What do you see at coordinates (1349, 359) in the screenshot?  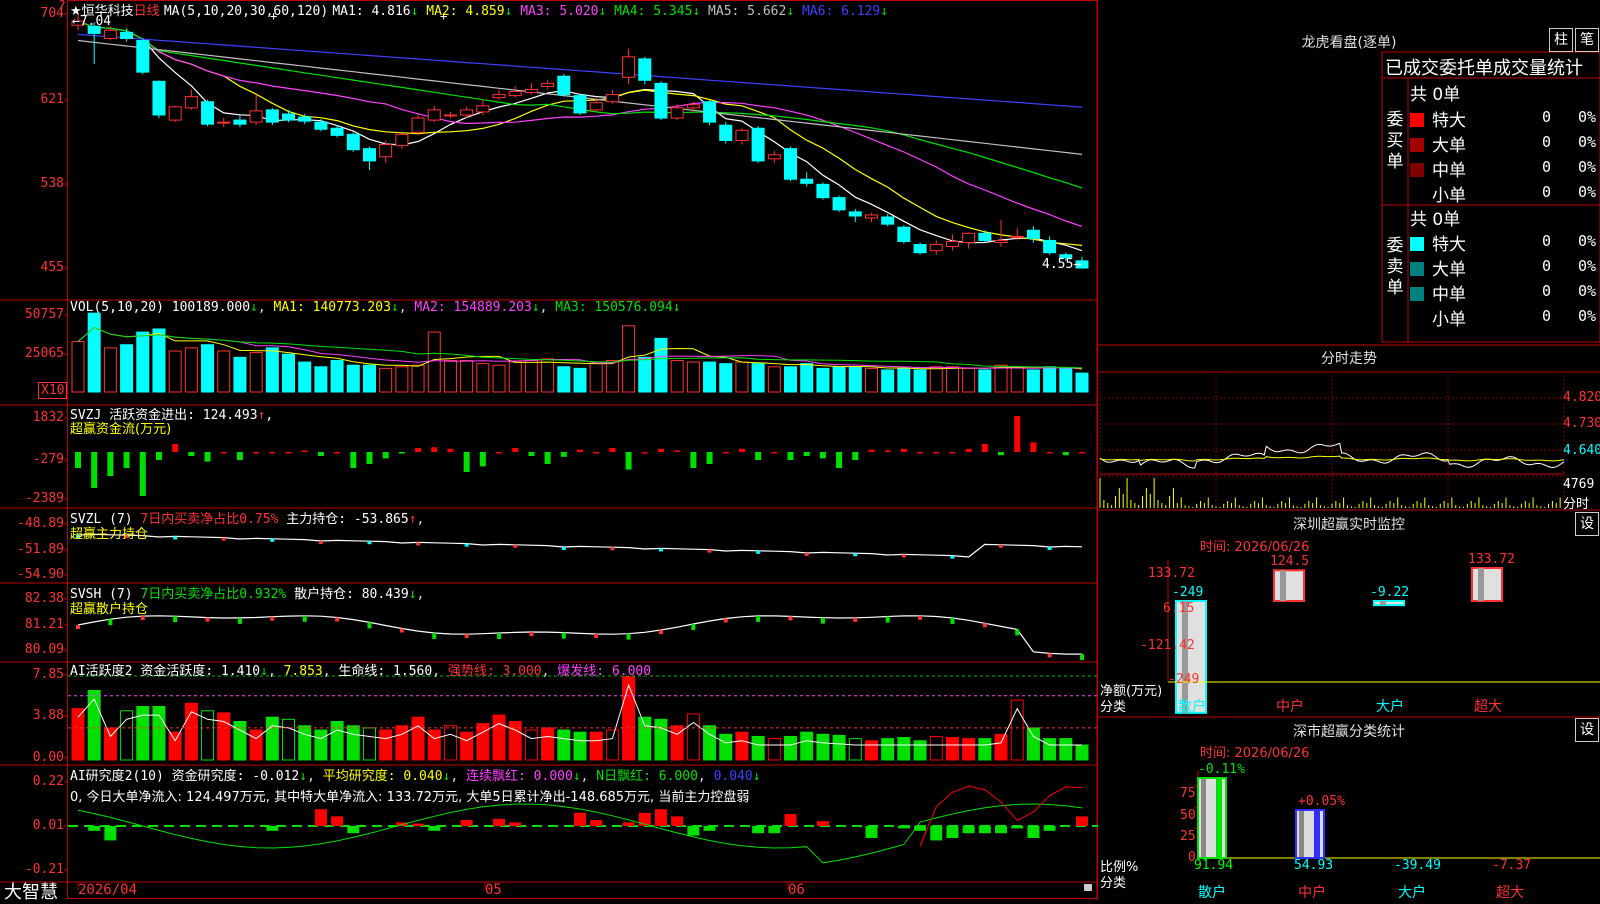 I see `intraday-title: 分时走势` at bounding box center [1349, 359].